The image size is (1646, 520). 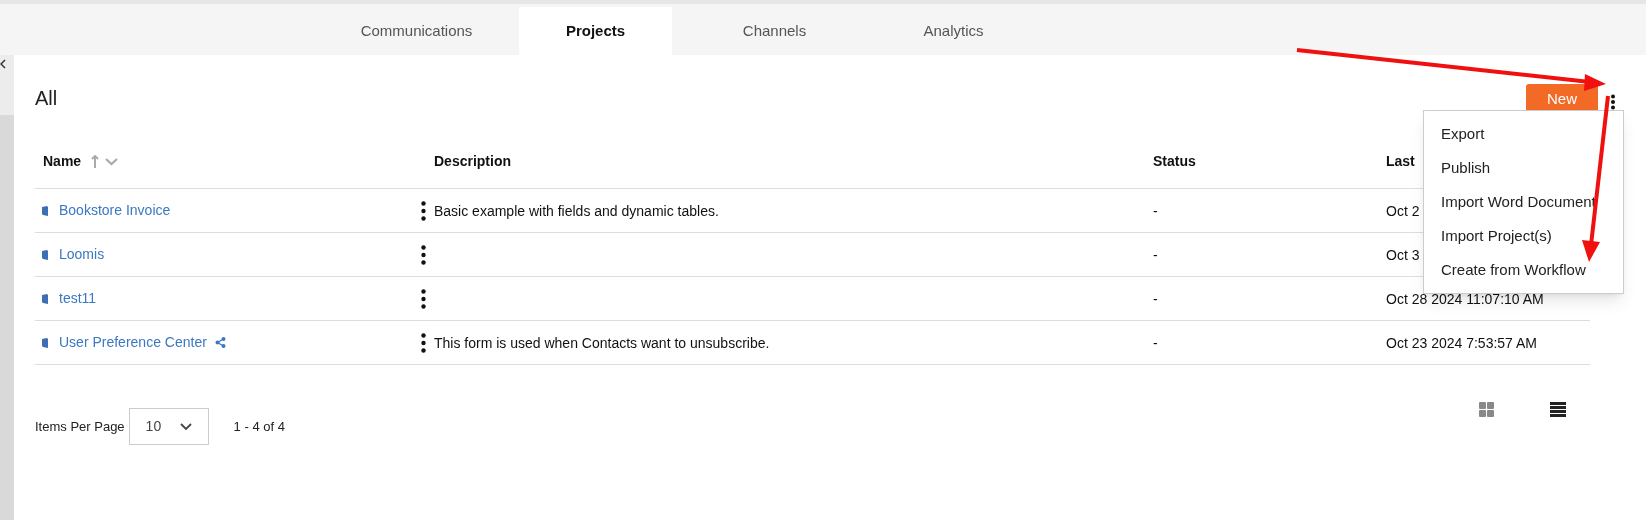 I want to click on tab: Analytics, so click(x=953, y=31).